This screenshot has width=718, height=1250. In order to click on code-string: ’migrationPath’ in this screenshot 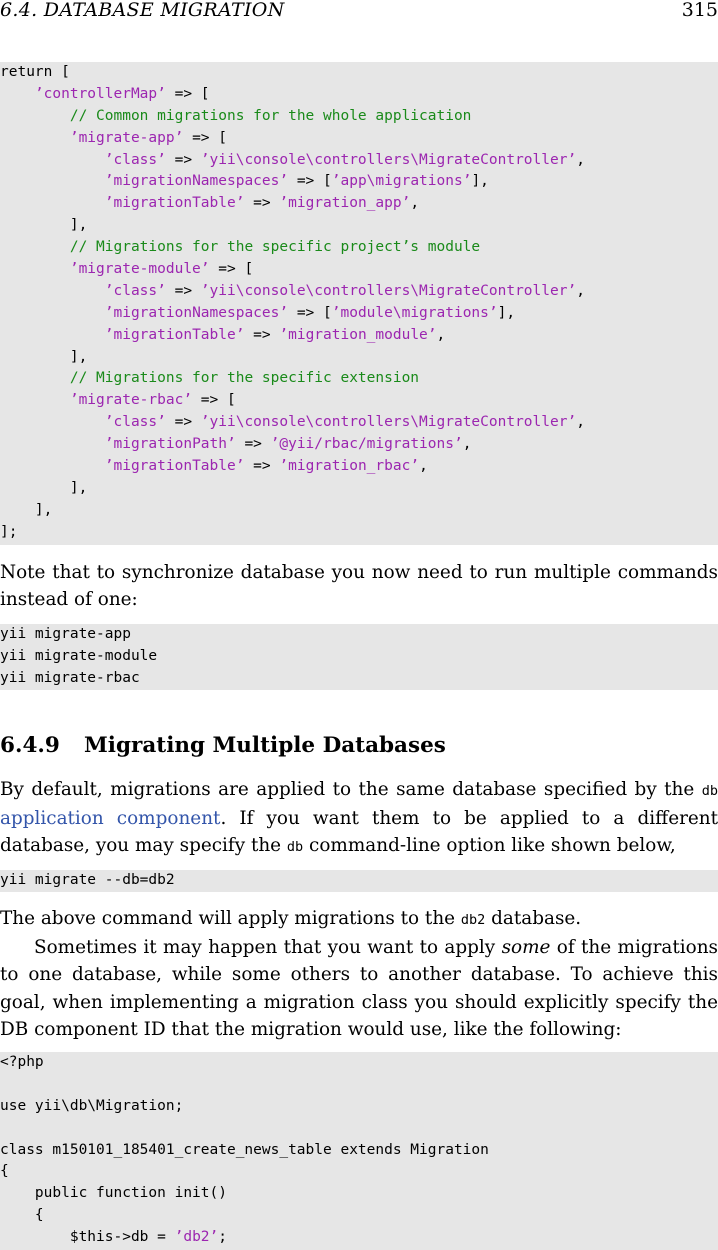, I will do `click(170, 444)`.